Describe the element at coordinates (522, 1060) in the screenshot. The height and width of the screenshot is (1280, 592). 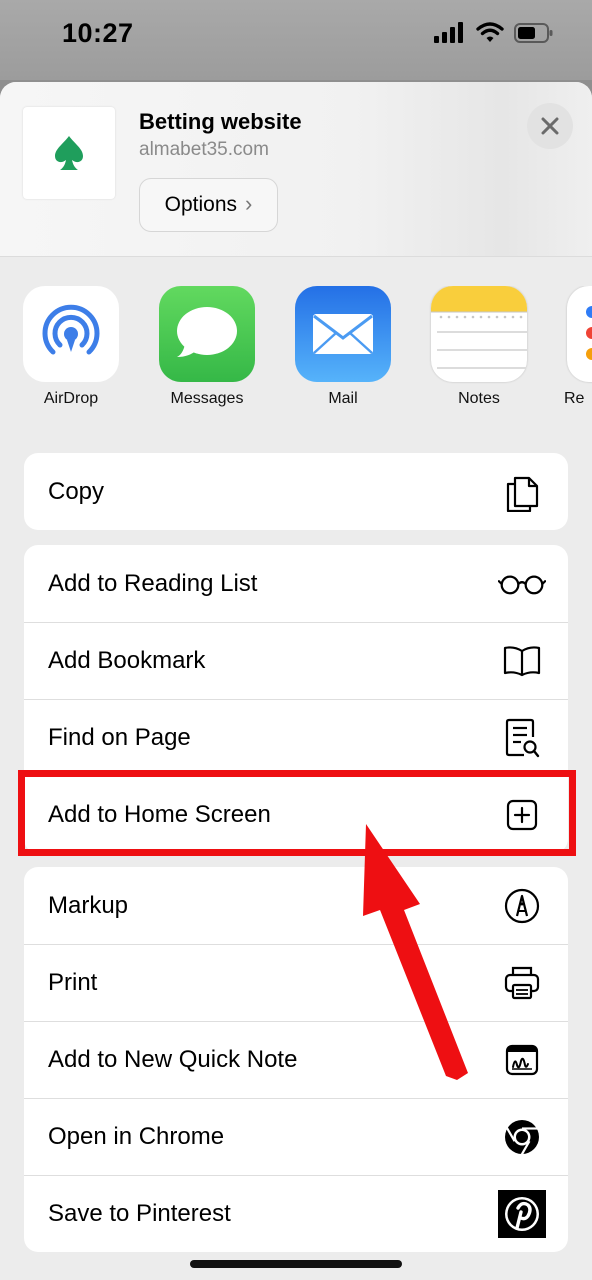
I see `quick-note-icon` at that location.